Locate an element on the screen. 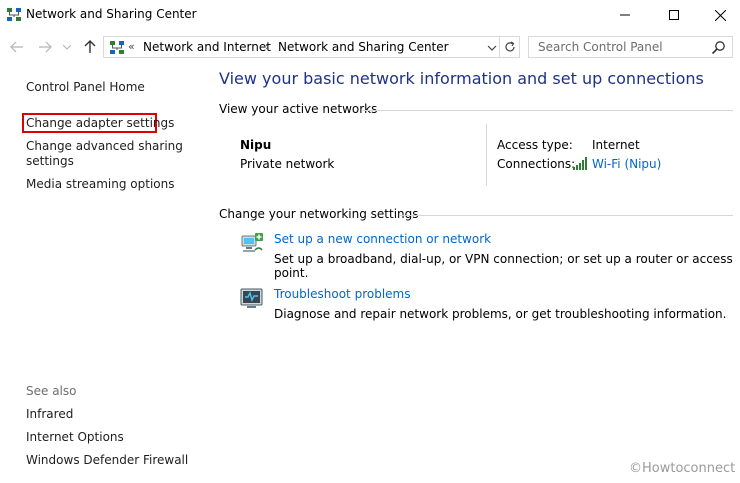 Image resolution: width=740 pixels, height=483 pixels. change-adapter-settings-link: Change adapter settings is located at coordinates (100, 123).